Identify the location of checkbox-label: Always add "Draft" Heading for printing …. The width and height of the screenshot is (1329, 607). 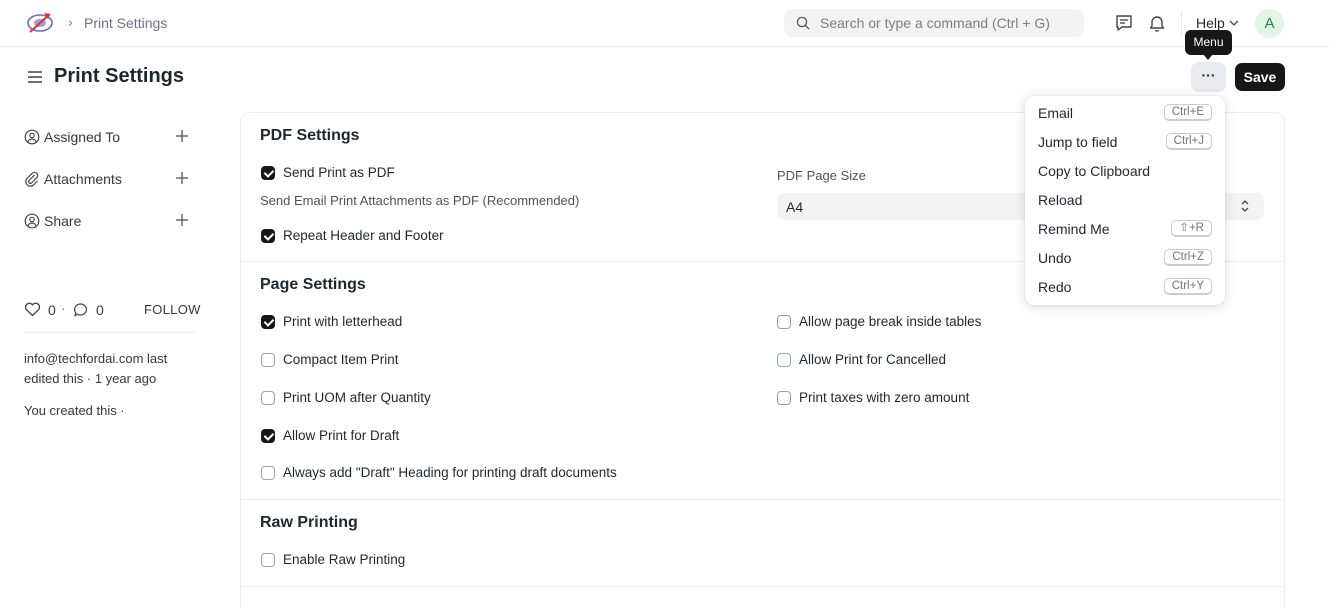
(450, 472).